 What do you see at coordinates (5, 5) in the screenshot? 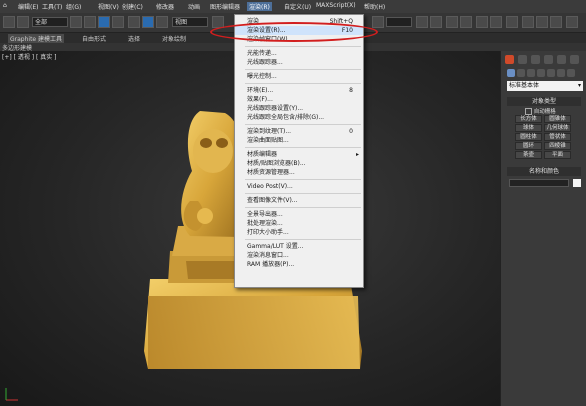
I see `app-icon: ⌂` at bounding box center [5, 5].